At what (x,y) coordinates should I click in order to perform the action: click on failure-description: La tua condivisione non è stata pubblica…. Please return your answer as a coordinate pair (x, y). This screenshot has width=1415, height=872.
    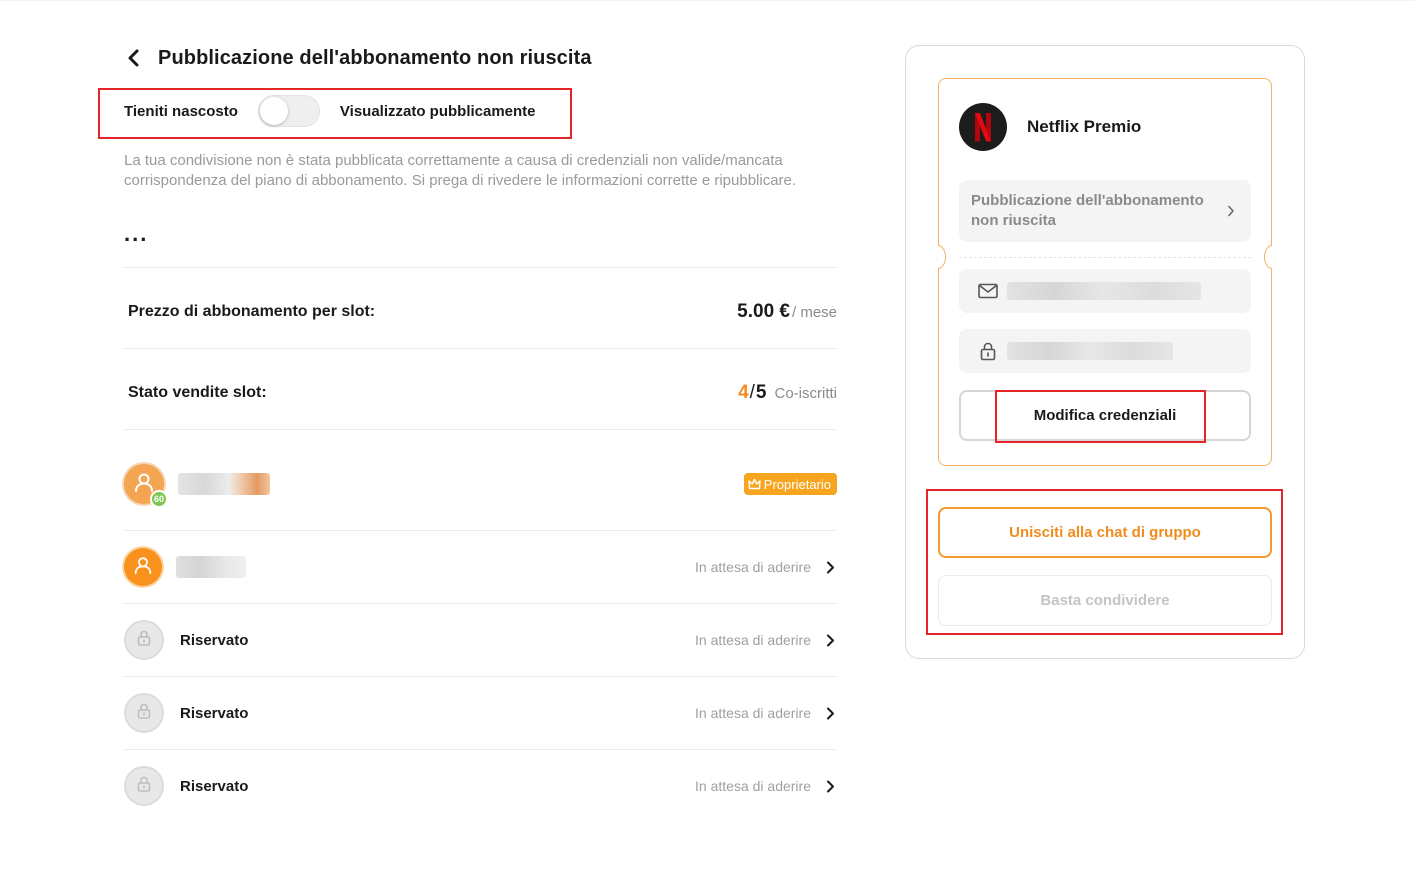
    Looking at the image, I should click on (460, 170).